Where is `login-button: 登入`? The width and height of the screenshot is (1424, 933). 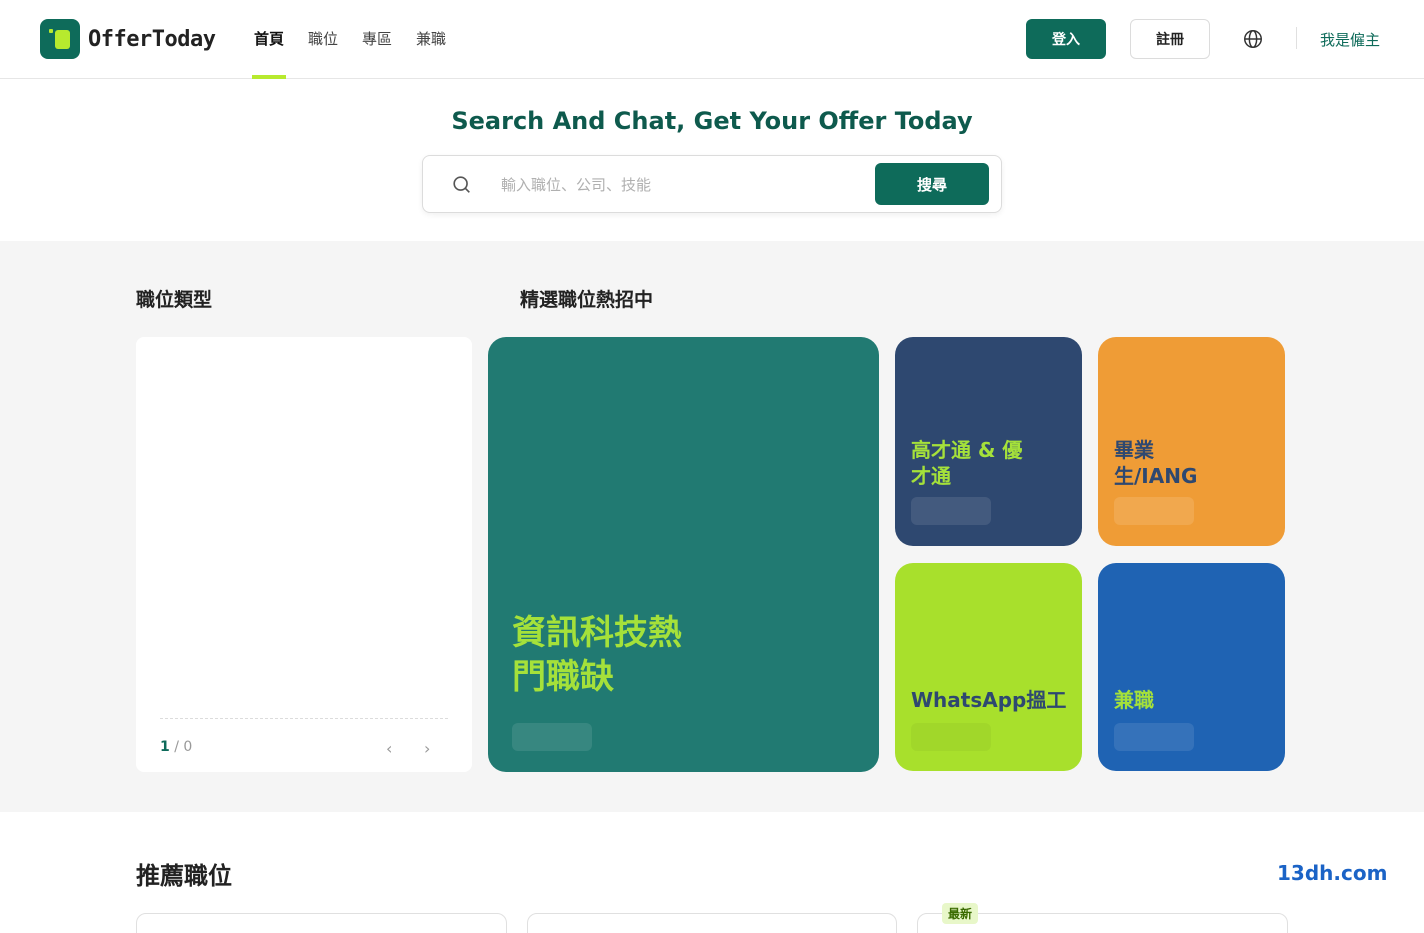
login-button: 登入 is located at coordinates (1066, 39).